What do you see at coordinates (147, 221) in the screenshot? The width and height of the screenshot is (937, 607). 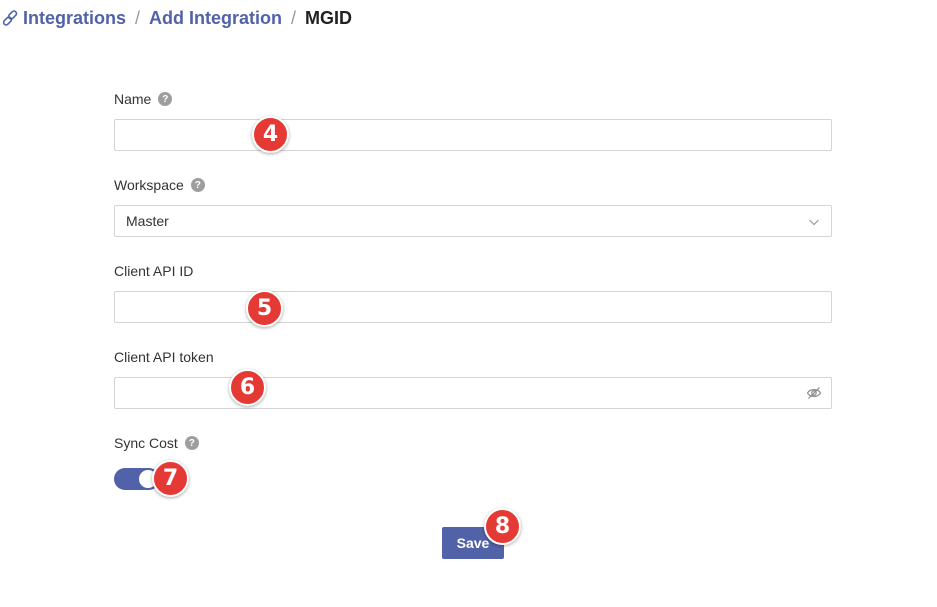 I see `workspace-selected-value: Master` at bounding box center [147, 221].